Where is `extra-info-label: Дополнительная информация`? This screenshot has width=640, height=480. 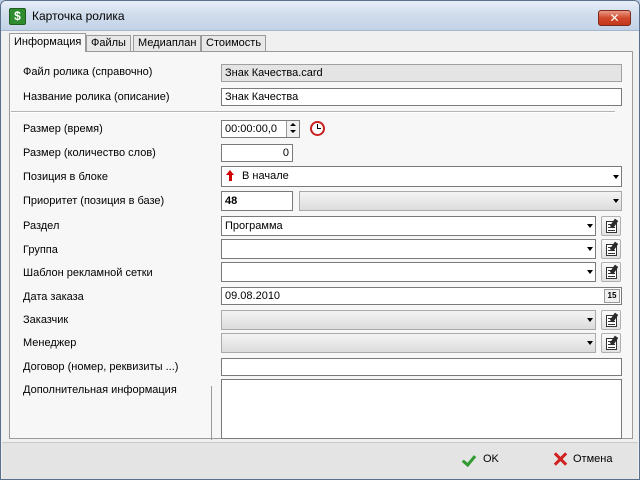
extra-info-label: Дополнительная информация is located at coordinates (100, 390).